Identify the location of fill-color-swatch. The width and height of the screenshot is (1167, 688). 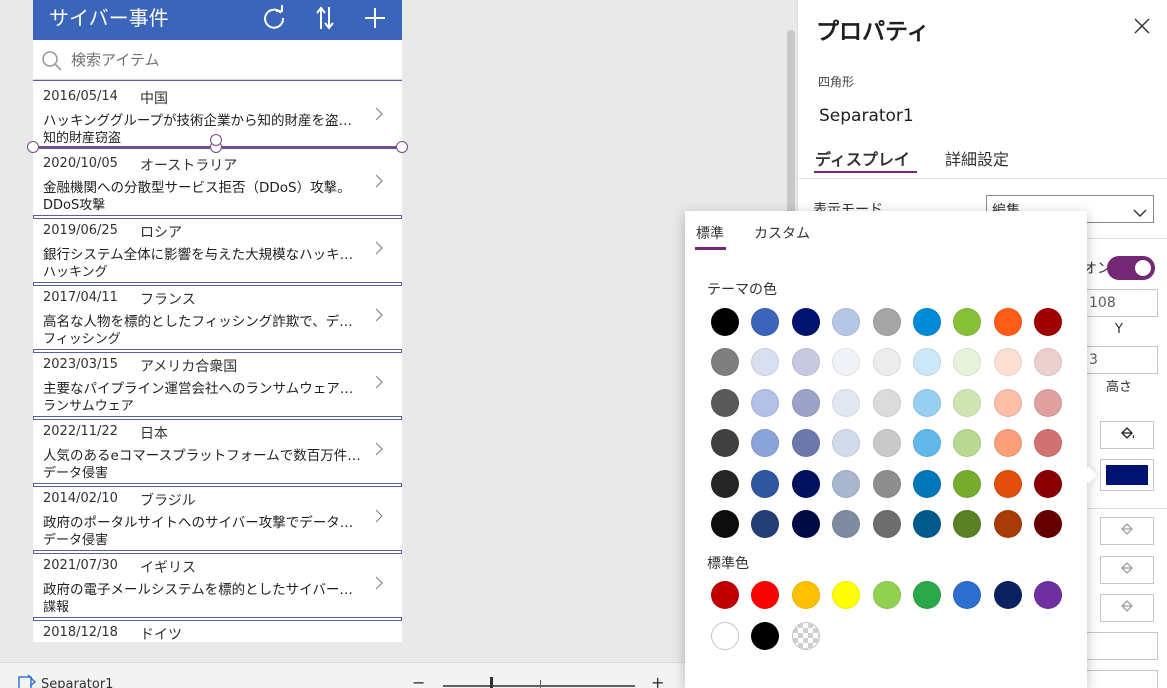
(1127, 475).